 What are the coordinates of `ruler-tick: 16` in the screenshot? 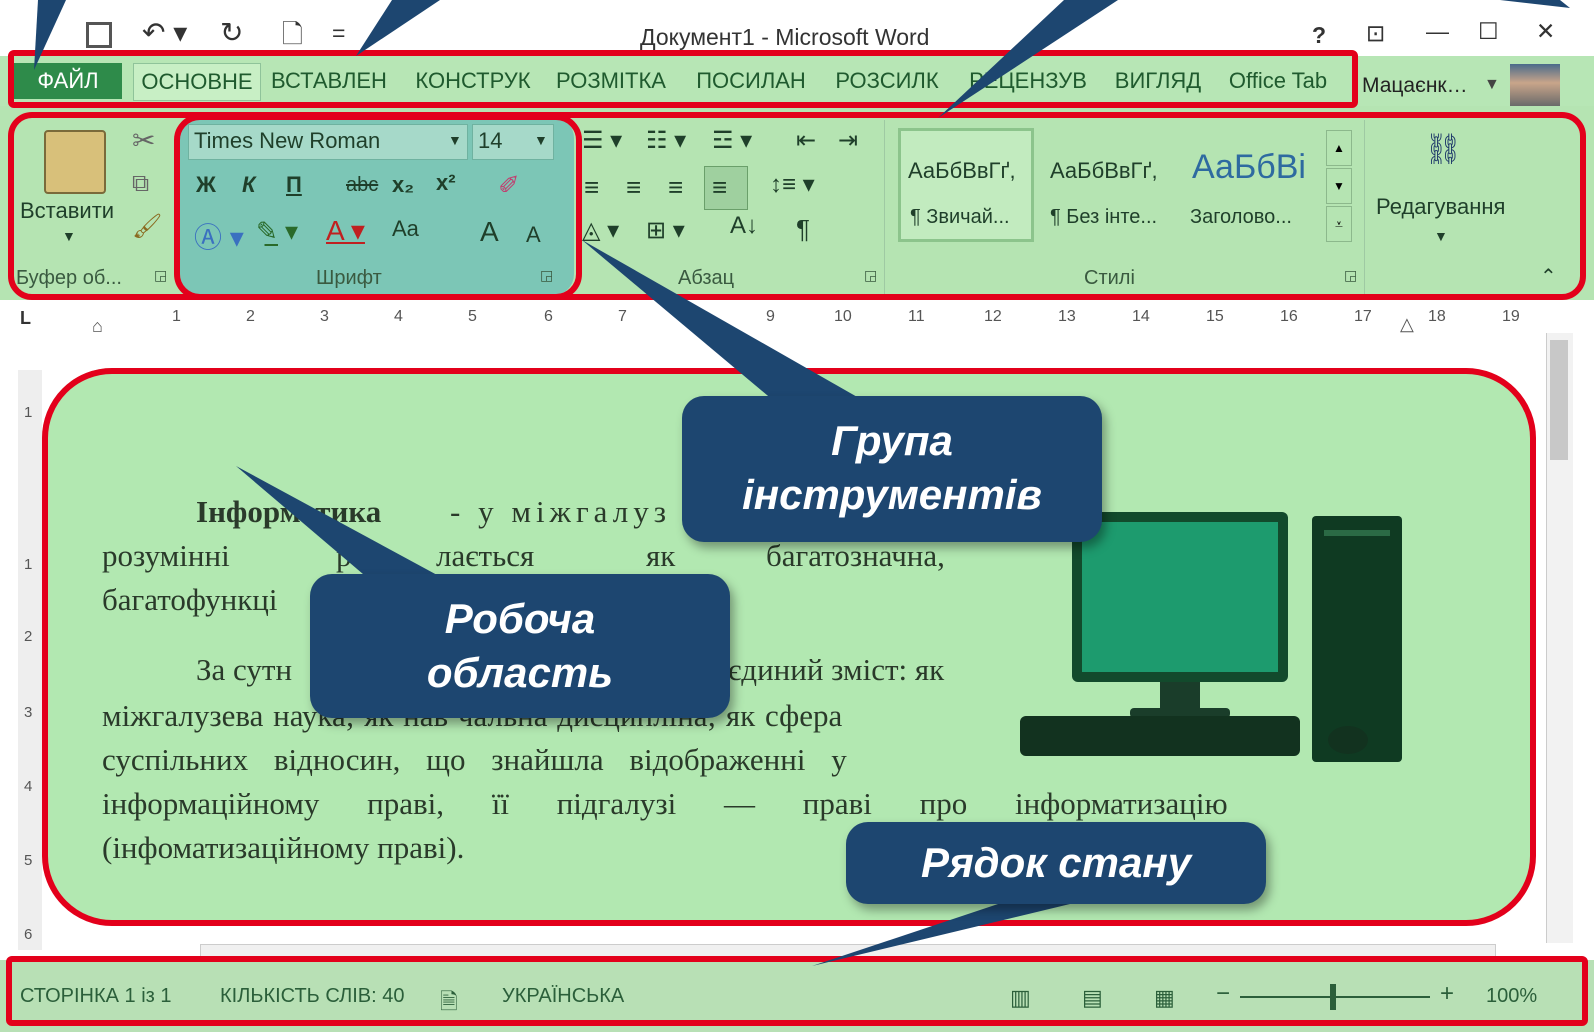 It's located at (1289, 316).